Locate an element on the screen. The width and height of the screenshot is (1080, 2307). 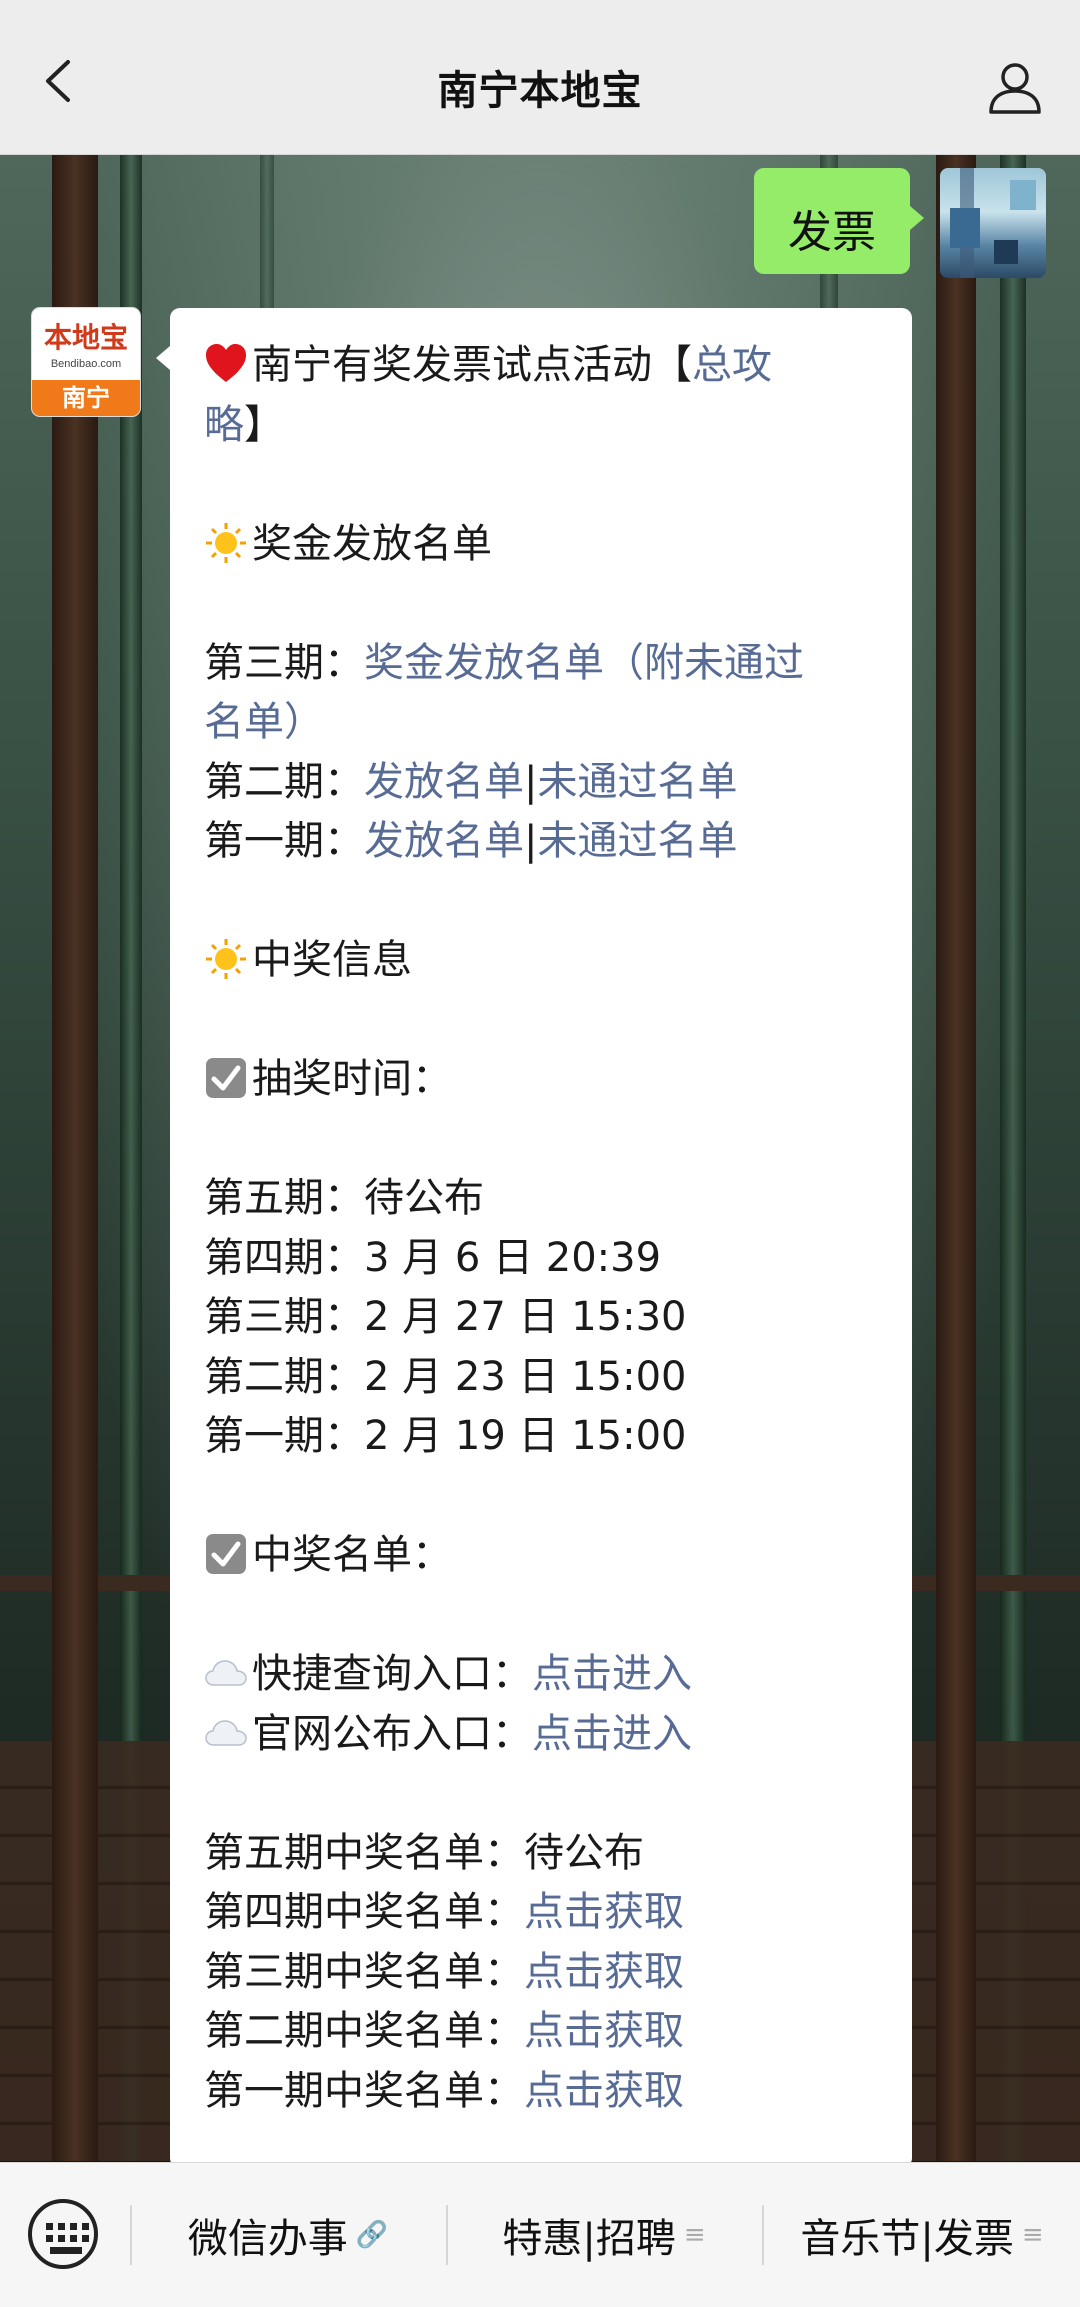
list-item: 第二期：2 月 23 日 15:00 is located at coordinates (445, 1376).